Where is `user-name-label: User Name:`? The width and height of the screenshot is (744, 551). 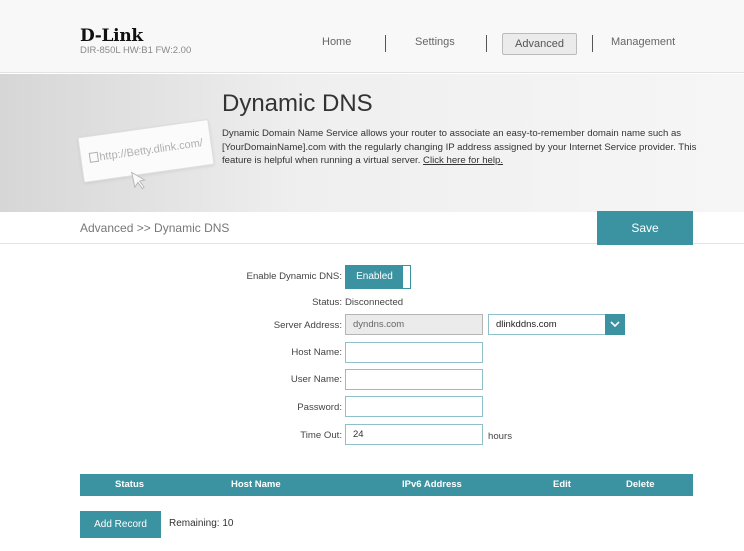
user-name-label: User Name: is located at coordinates (316, 379).